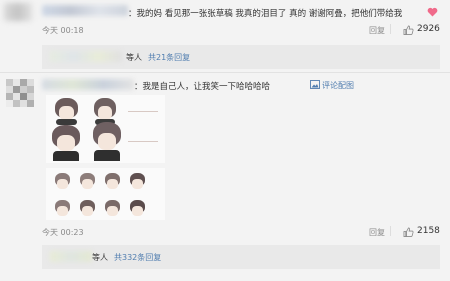 The height and width of the screenshot is (281, 450). What do you see at coordinates (134, 57) in the screenshot?
I see `reply-prefix-1: 等人` at bounding box center [134, 57].